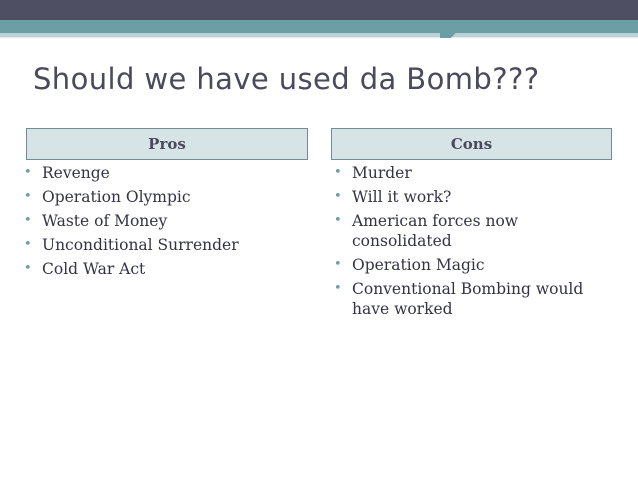  I want to click on list-item: • Unconditional Surrender, so click(169, 245).